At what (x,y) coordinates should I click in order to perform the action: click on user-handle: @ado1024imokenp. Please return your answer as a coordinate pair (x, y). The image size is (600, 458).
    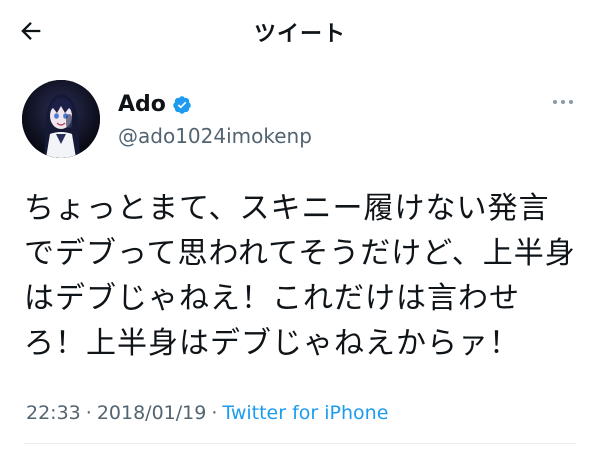
    Looking at the image, I should click on (215, 136).